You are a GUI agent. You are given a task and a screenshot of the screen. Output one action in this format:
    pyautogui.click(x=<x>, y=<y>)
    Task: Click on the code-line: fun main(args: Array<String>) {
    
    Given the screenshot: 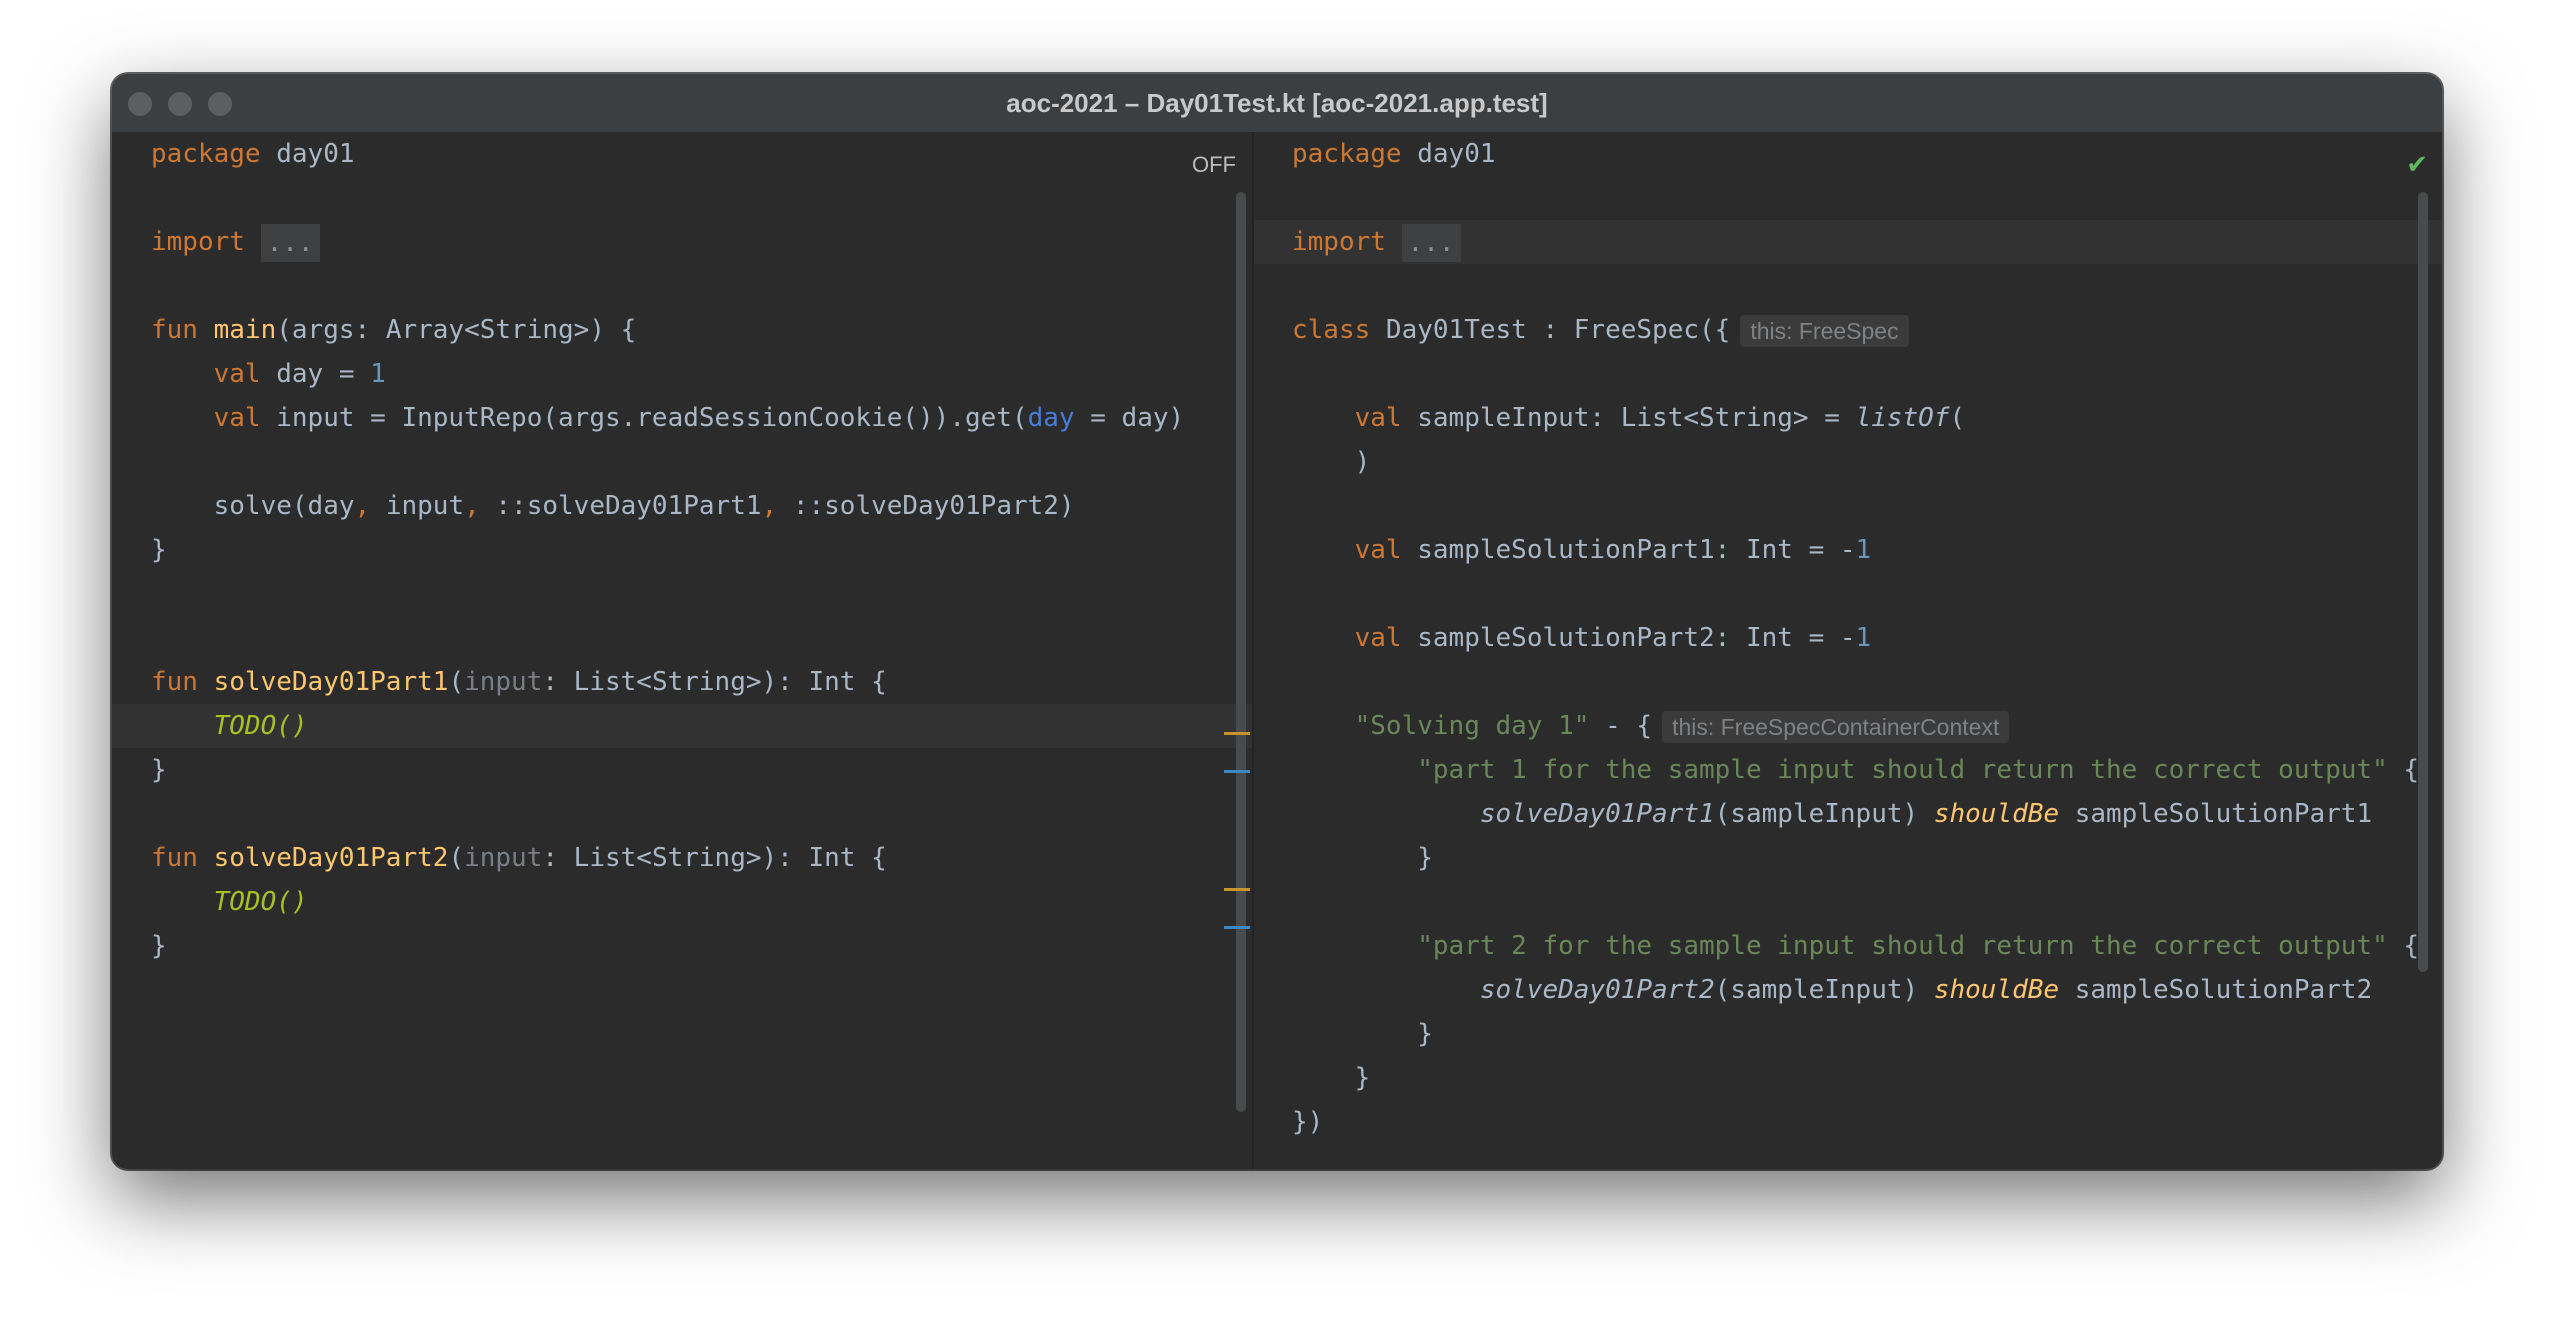 What is the action you would take?
    pyautogui.click(x=374, y=330)
    